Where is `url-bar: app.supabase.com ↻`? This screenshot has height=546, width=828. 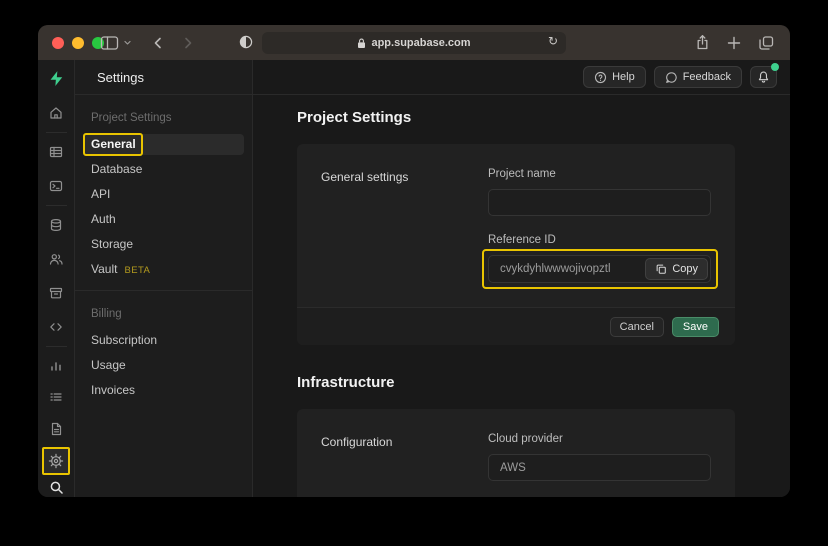
url-bar: app.supabase.com ↻ is located at coordinates (414, 43).